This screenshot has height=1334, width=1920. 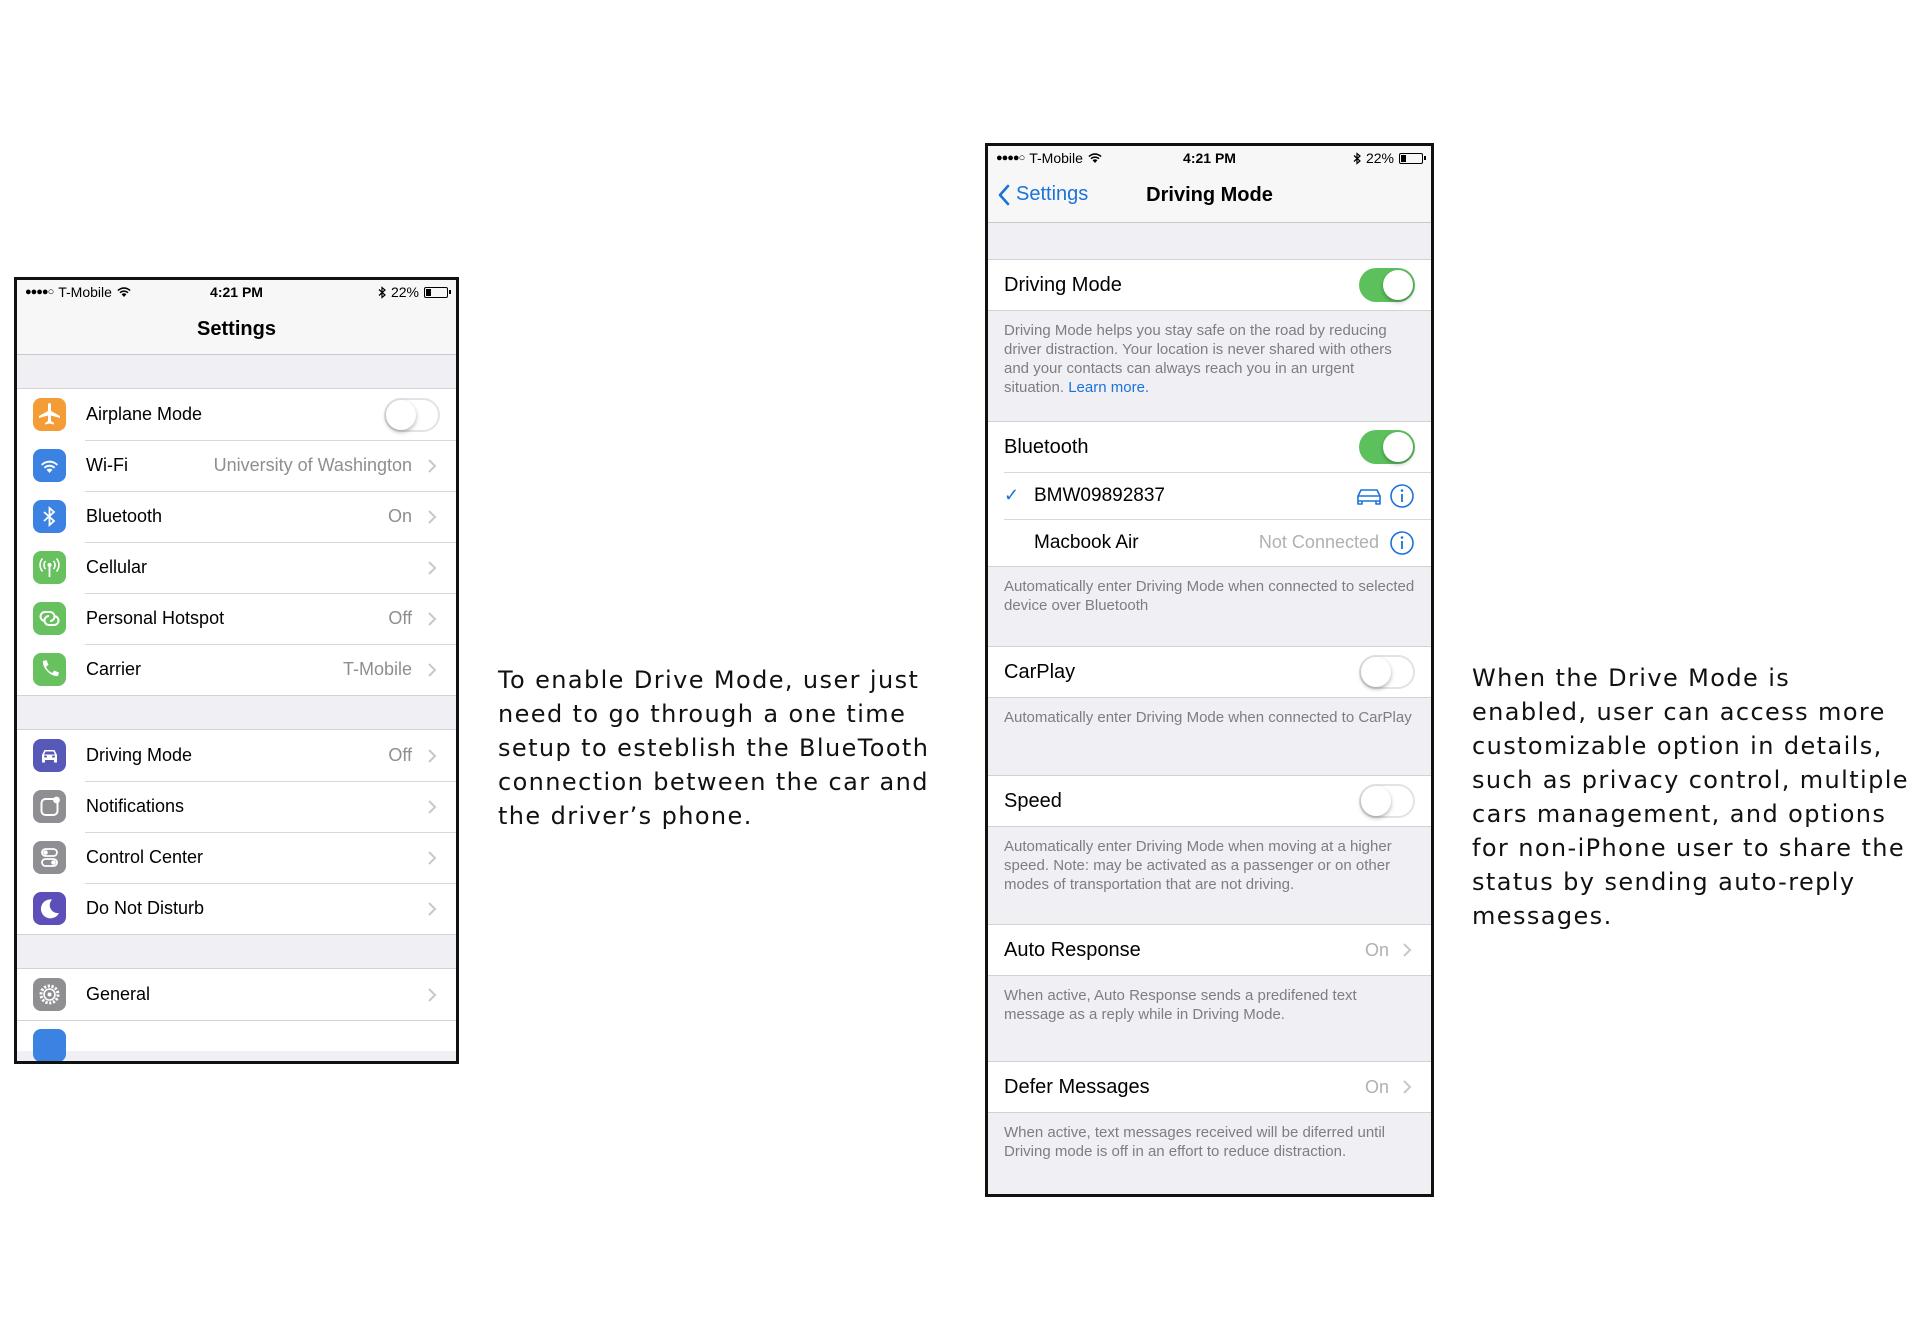 I want to click on speed-label: Speed, so click(x=1033, y=800).